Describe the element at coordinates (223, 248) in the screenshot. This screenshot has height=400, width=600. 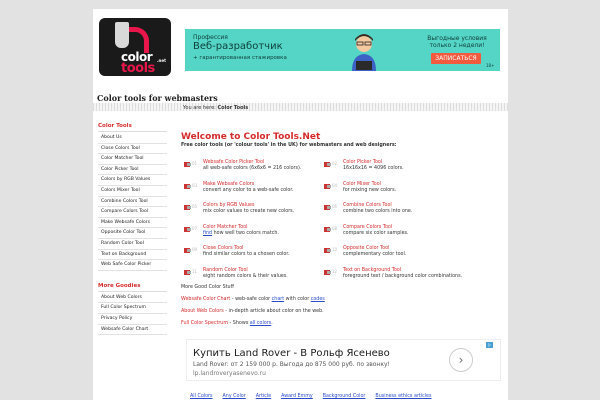
I see `tool-title-link: Close Colors Tool` at that location.